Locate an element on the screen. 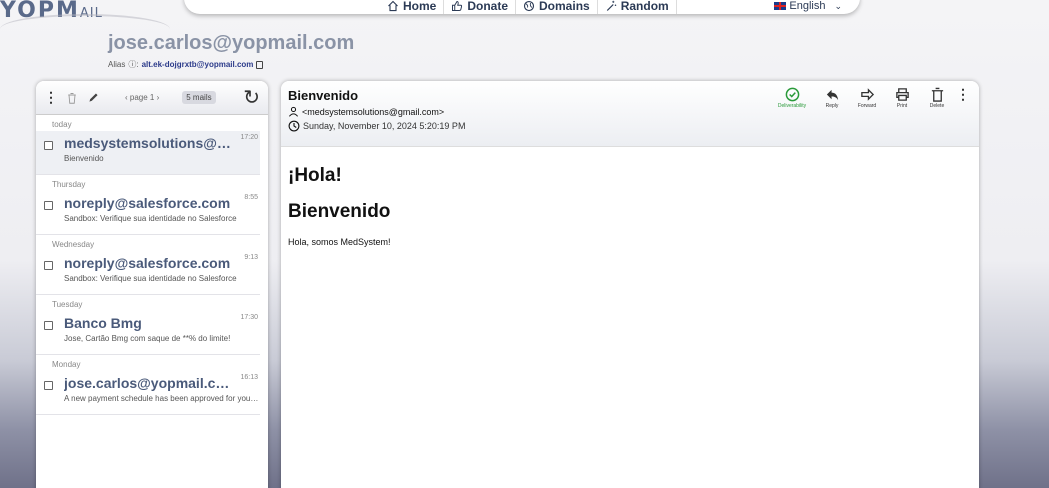 The width and height of the screenshot is (1049, 488). nav-domains-label: Domains is located at coordinates (564, 6).